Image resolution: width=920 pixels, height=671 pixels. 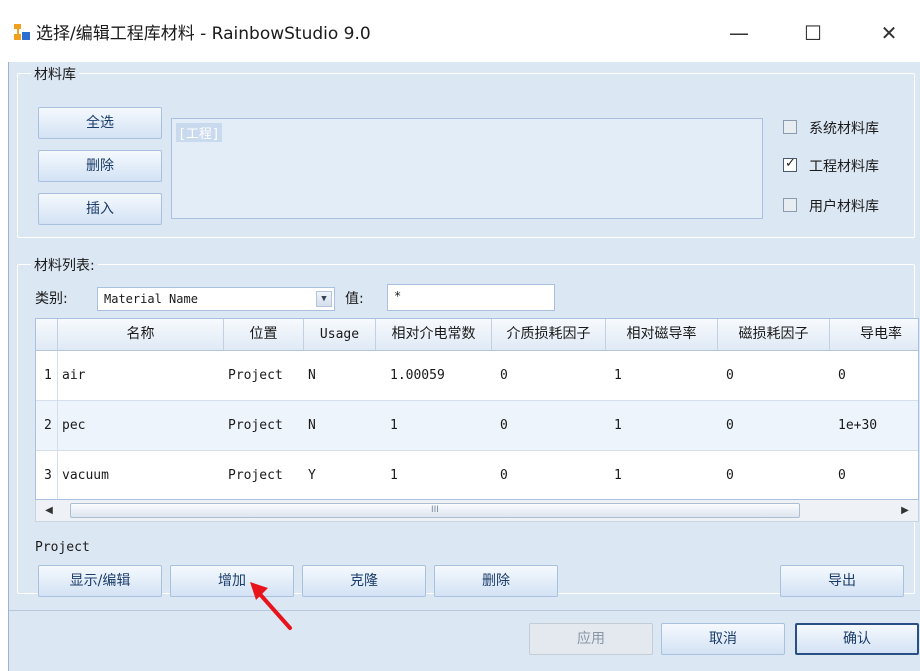 What do you see at coordinates (844, 167) in the screenshot?
I see `project-library-label: 工程材料库` at bounding box center [844, 167].